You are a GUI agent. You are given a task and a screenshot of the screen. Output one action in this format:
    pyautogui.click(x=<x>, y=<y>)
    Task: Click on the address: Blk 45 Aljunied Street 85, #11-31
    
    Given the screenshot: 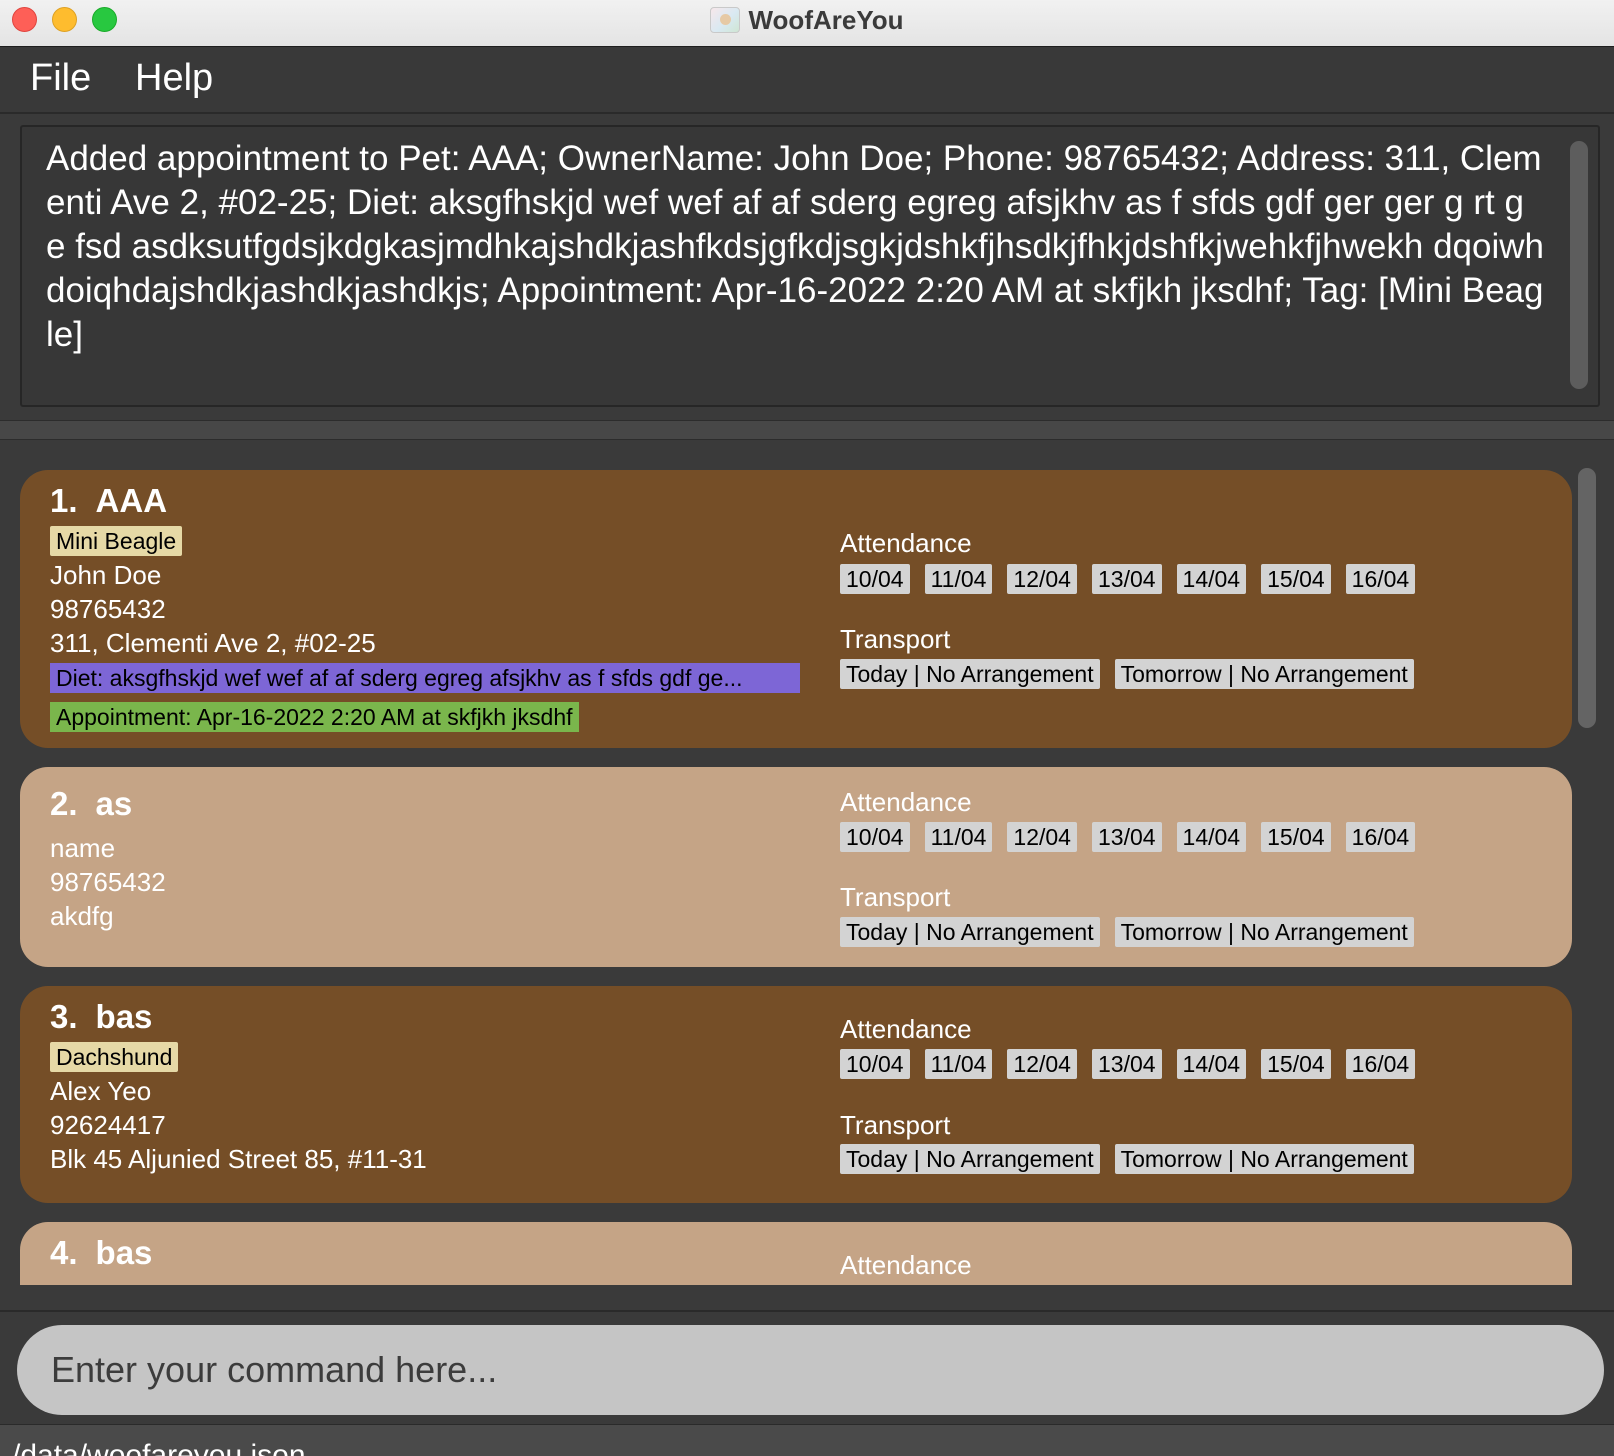 What is the action you would take?
    pyautogui.click(x=238, y=1159)
    